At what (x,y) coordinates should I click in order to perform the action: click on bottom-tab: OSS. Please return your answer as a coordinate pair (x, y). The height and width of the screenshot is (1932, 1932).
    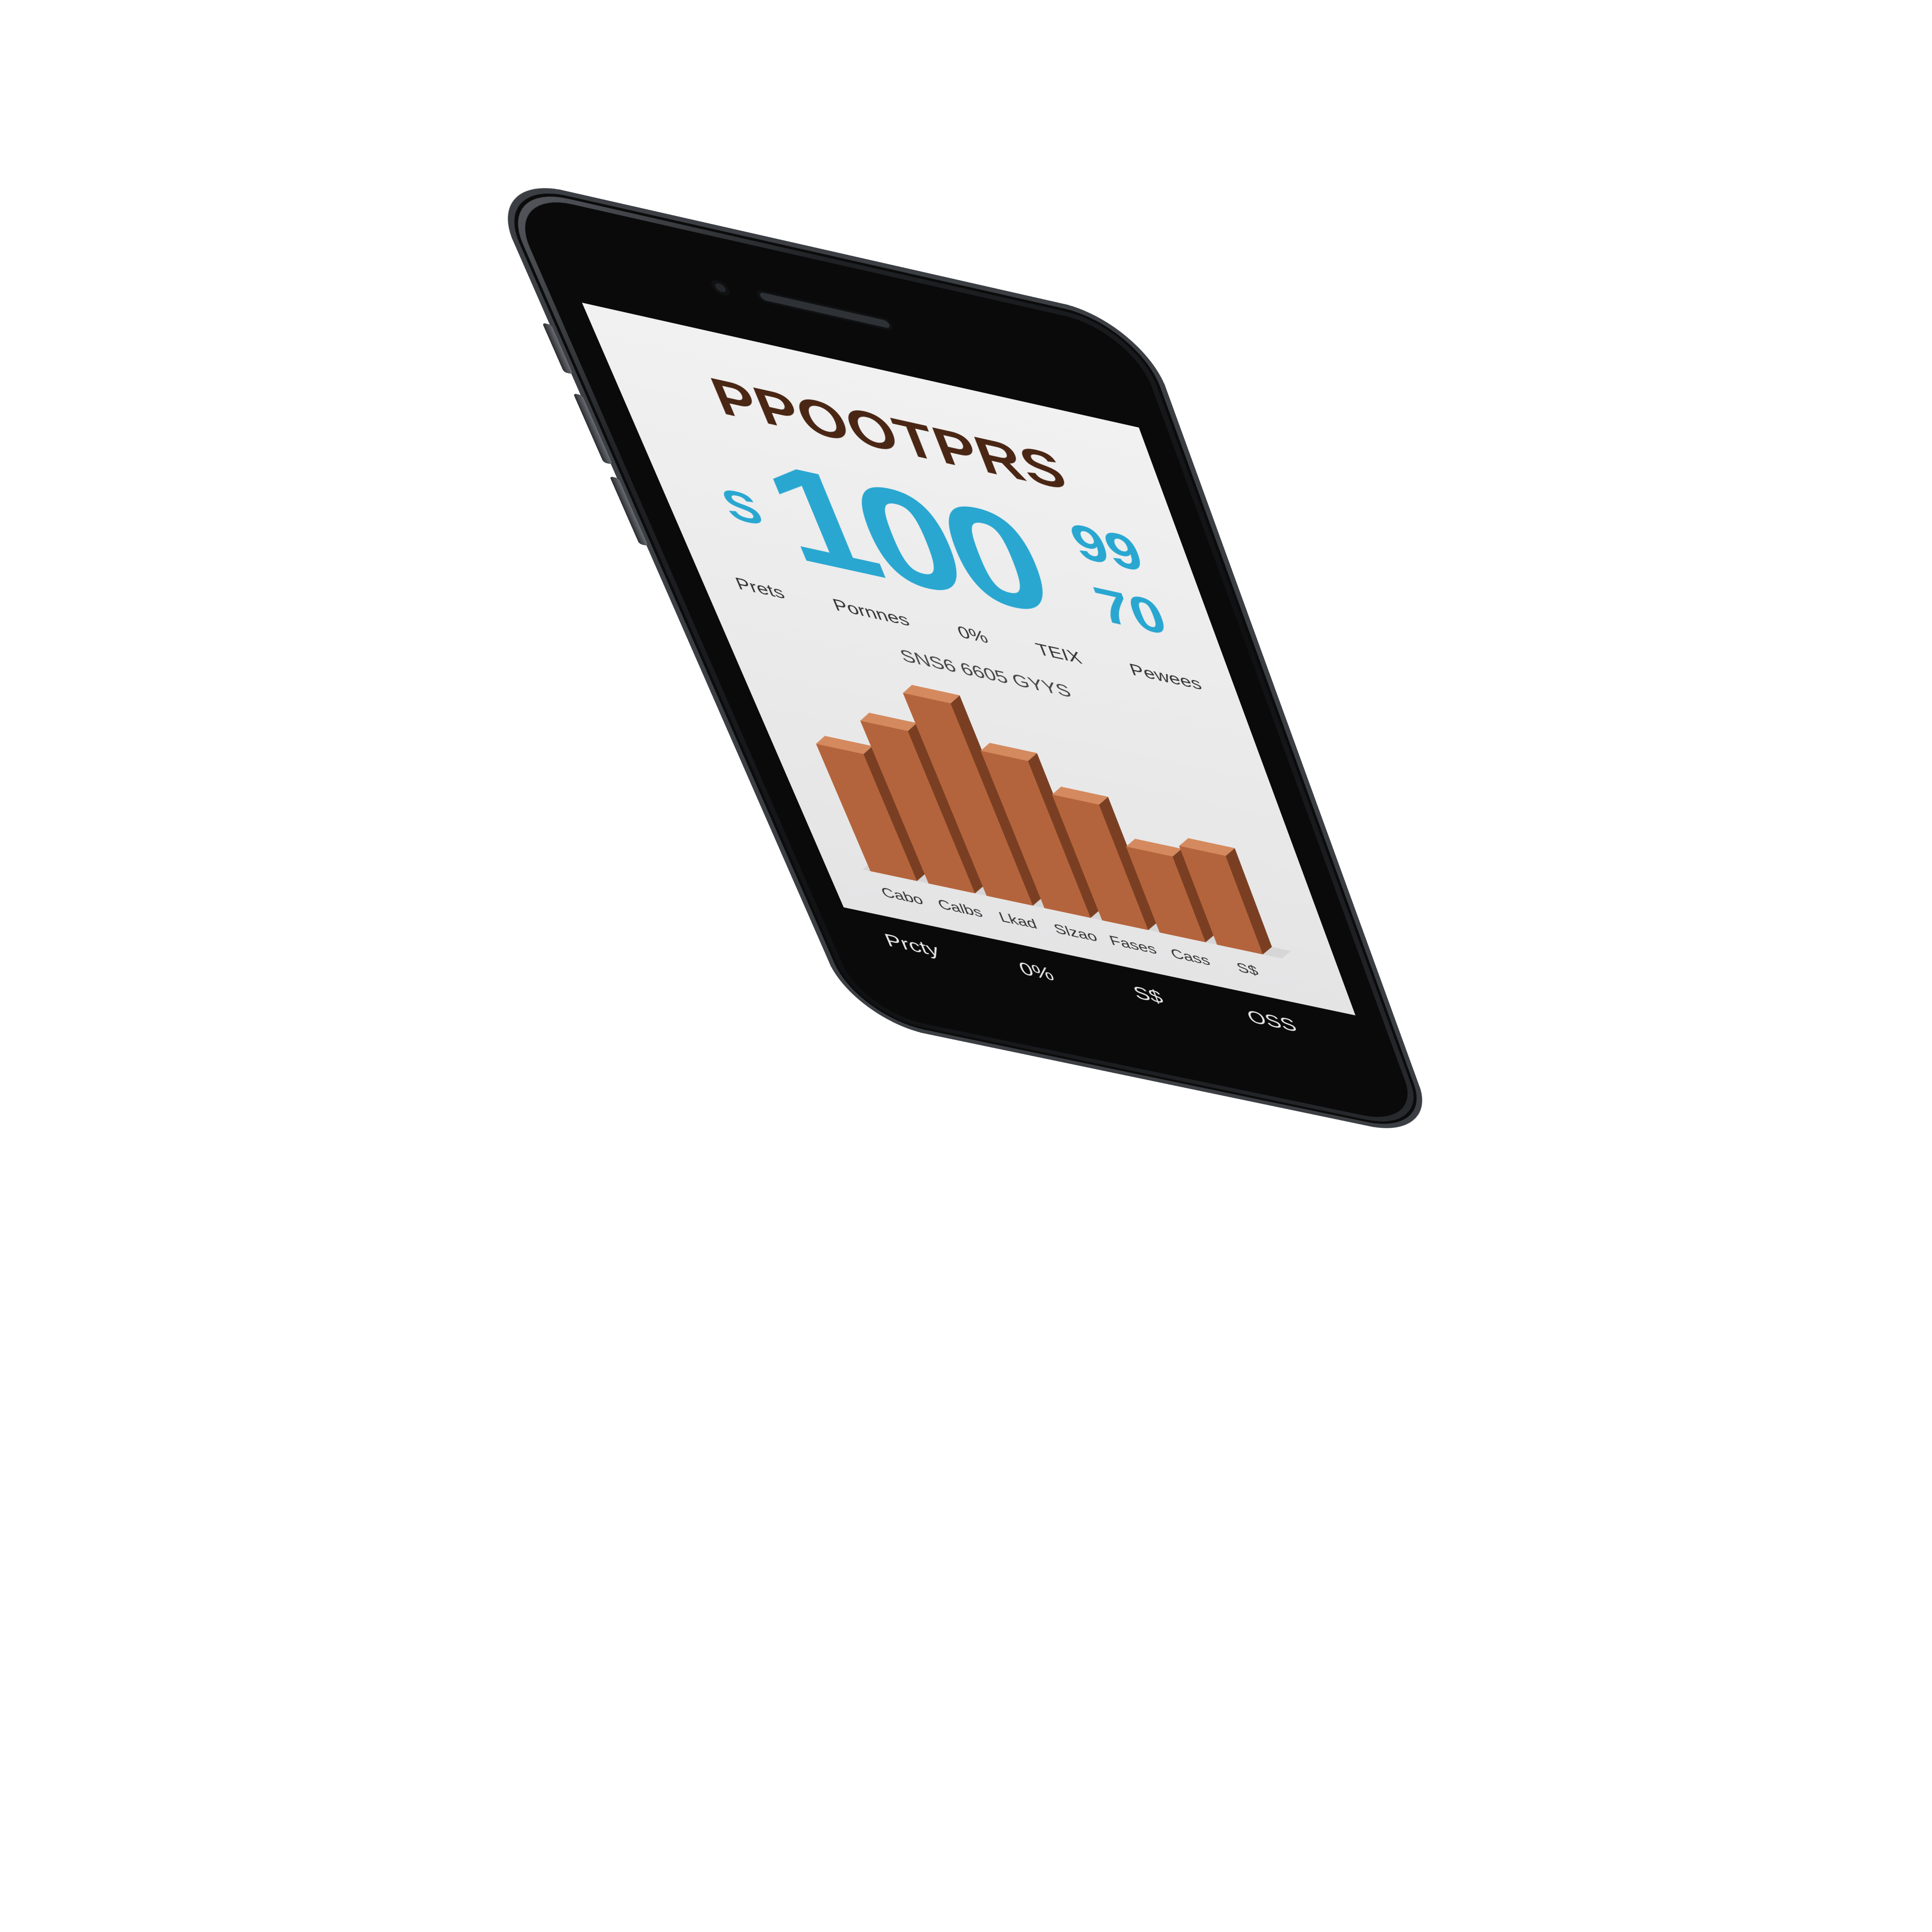
    Looking at the image, I should click on (1272, 1021).